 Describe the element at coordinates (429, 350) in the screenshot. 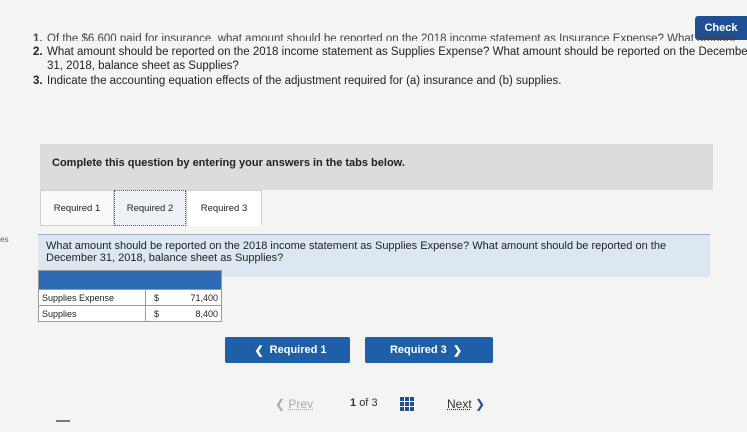

I see `next-required-button: Required 3 ❯` at that location.